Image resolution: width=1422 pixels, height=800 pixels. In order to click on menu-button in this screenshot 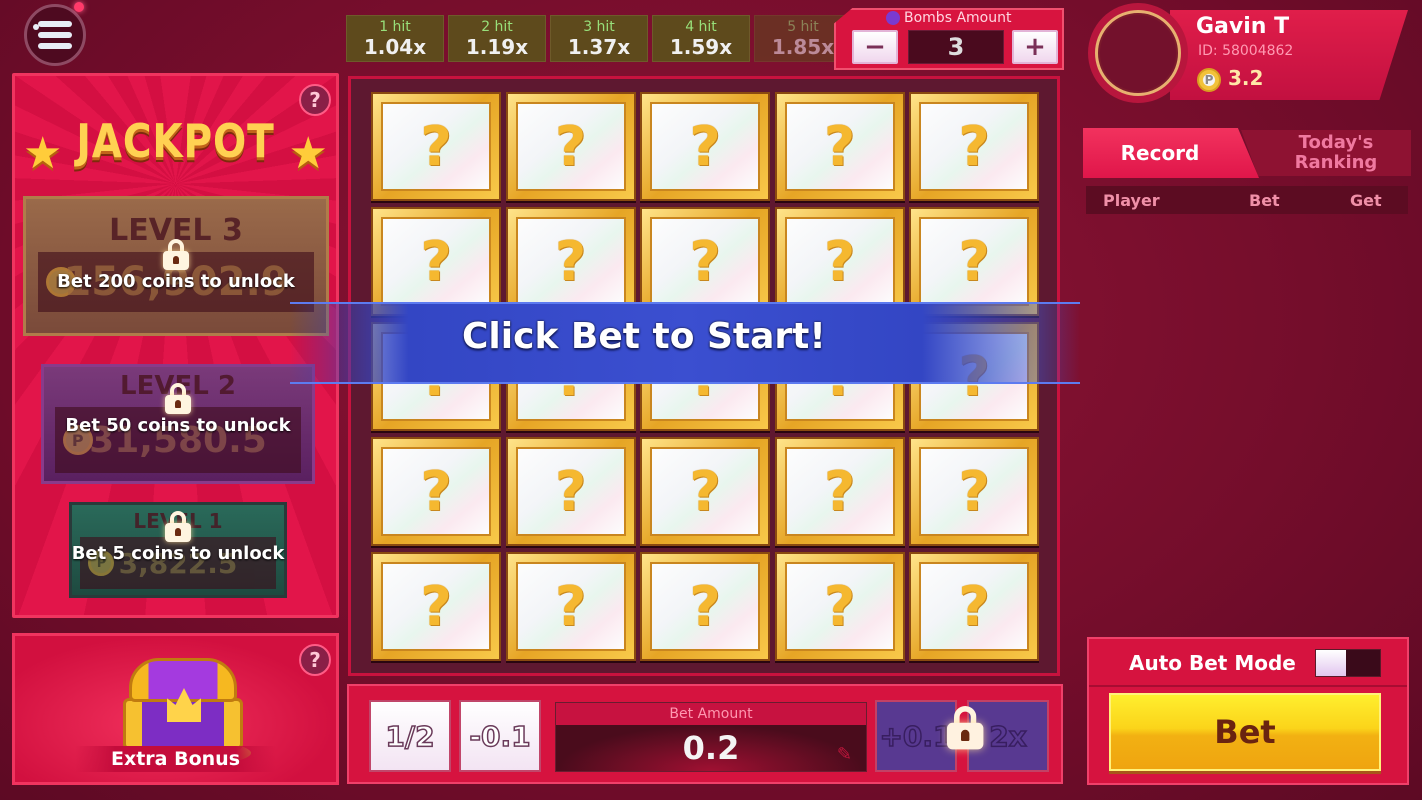, I will do `click(55, 35)`.